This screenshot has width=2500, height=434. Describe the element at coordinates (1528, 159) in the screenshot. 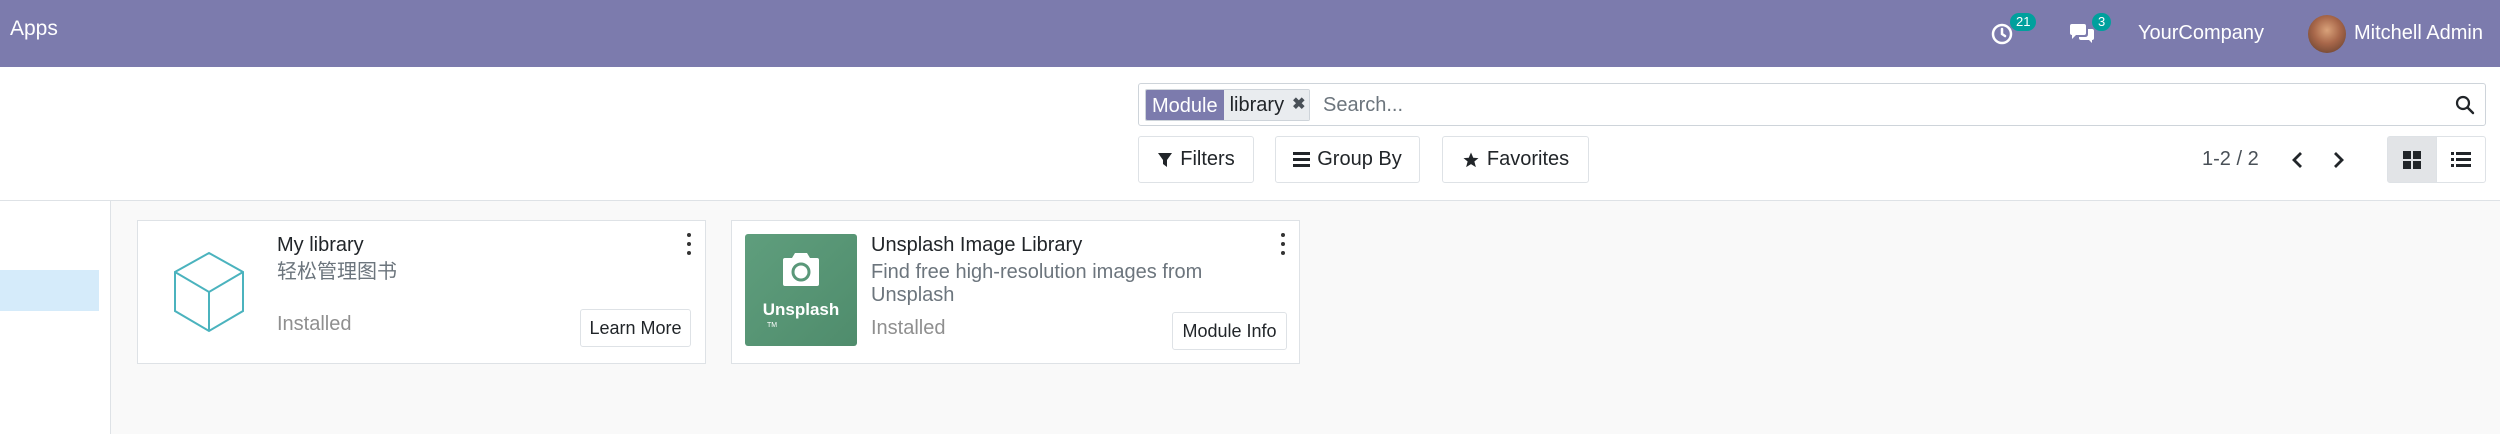

I see `favorites-label: Favorites` at that location.